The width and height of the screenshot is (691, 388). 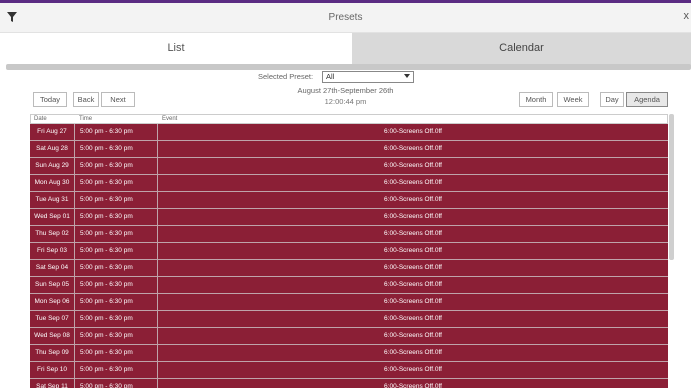 I want to click on next-button: Next, so click(x=118, y=99).